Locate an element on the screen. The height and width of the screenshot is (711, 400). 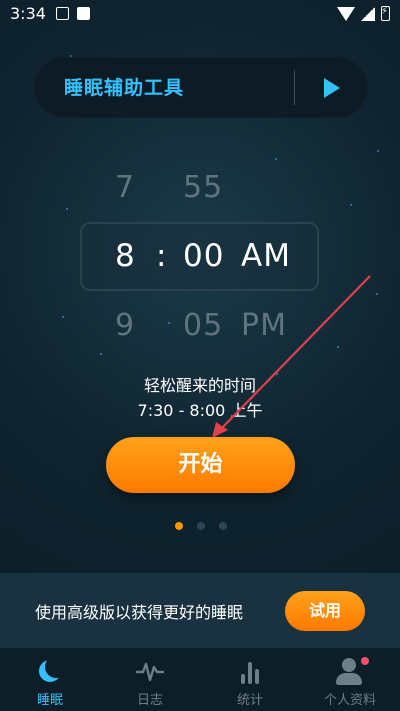
premium-promo-text: 使用高级版以获得更好的睡眠 is located at coordinates (139, 612).